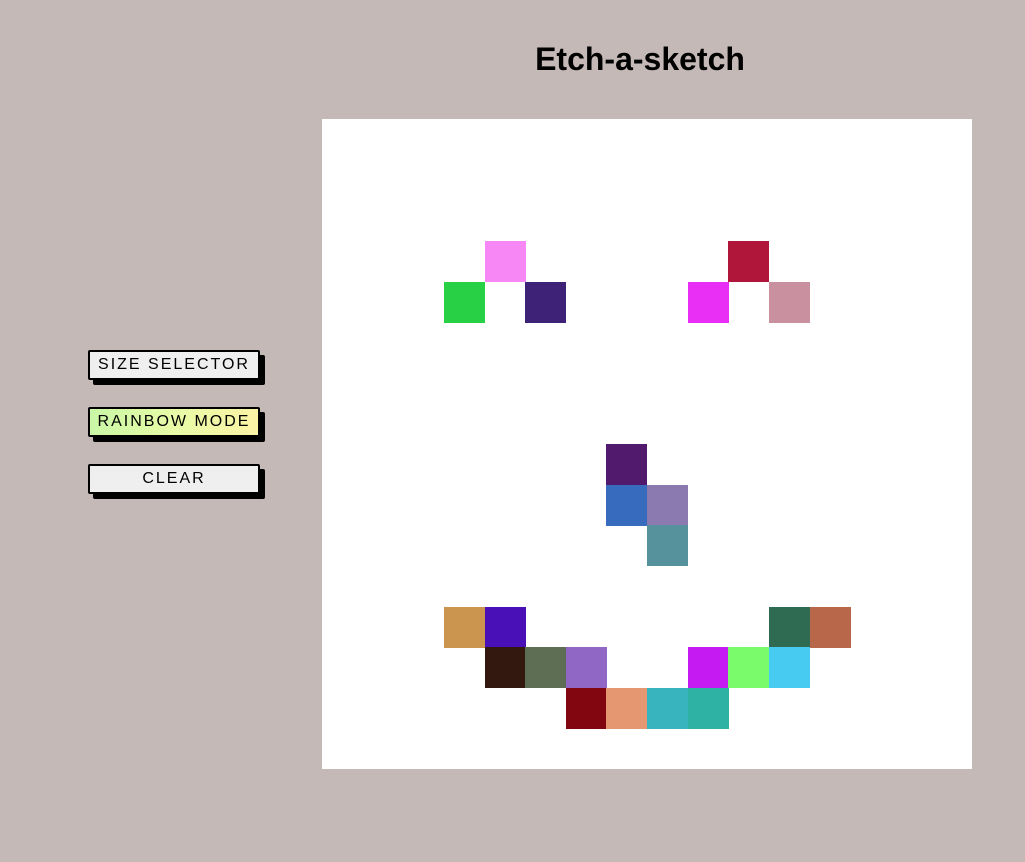  What do you see at coordinates (174, 365) in the screenshot?
I see `size-selector-button: SIZE SELECTOR` at bounding box center [174, 365].